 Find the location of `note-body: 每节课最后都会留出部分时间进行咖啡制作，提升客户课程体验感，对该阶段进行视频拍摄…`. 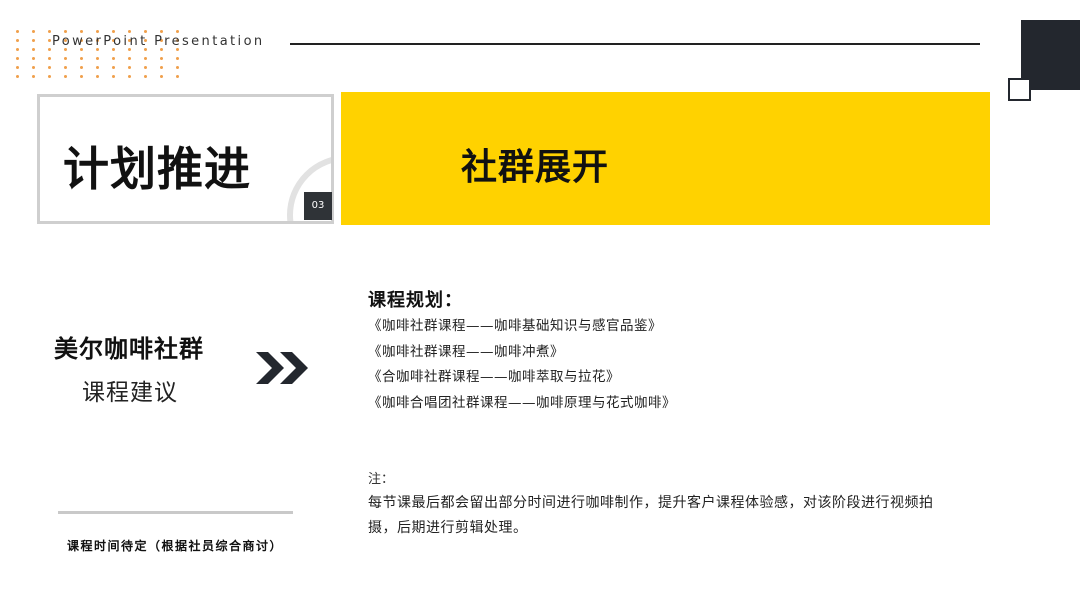

note-body: 每节课最后都会留出部分时间进行咖啡制作，提升客户课程体验感，对该阶段进行视频拍摄… is located at coordinates (651, 515).